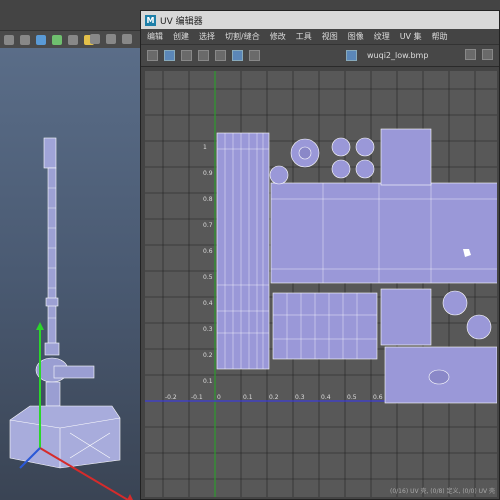 This screenshot has height=500, width=500. What do you see at coordinates (487, 54) in the screenshot?
I see `gamma-icon` at bounding box center [487, 54].